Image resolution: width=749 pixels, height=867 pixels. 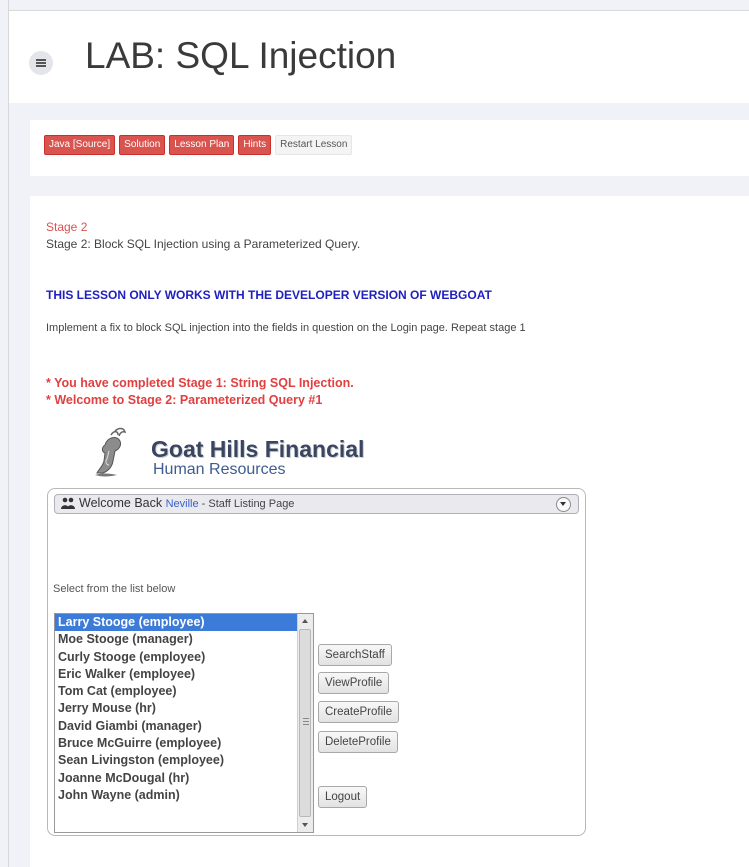 What do you see at coordinates (182, 504) in the screenshot?
I see `welcome-user-link: Neville` at bounding box center [182, 504].